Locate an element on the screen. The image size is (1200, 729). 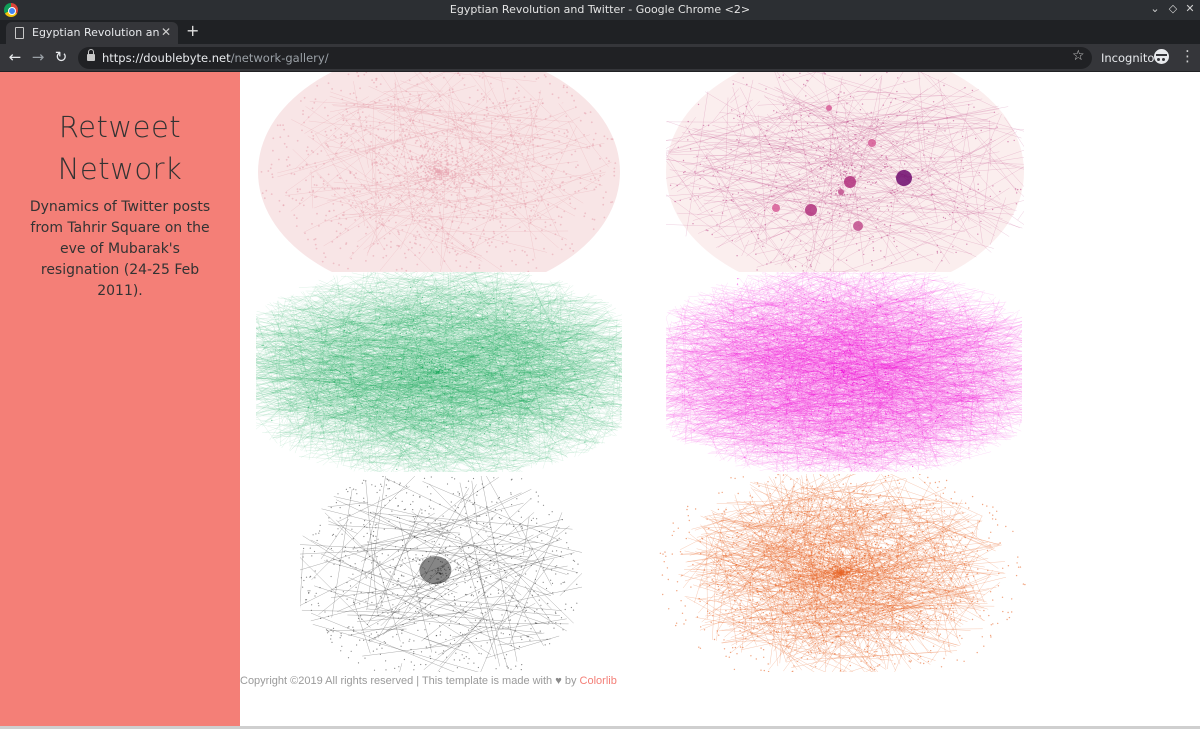
page-title: Retweet Network is located at coordinates (120, 148).